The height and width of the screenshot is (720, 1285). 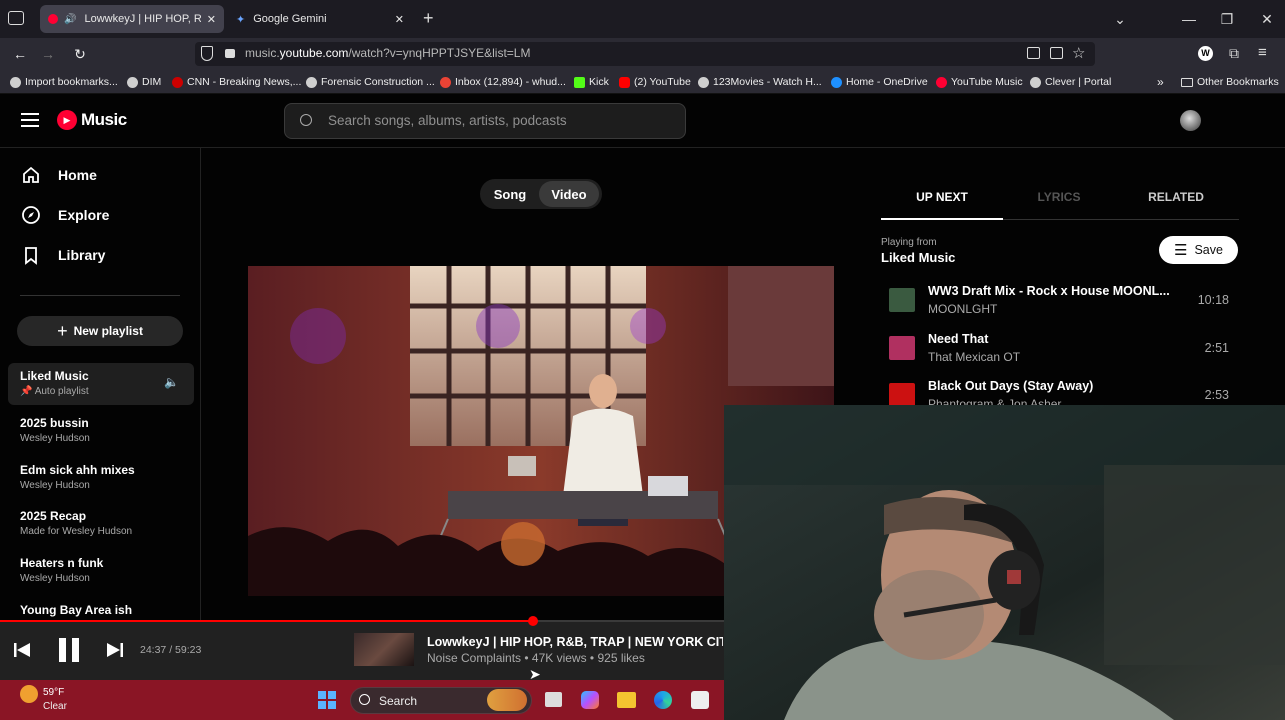 What do you see at coordinates (1187, 82) in the screenshot?
I see `folder-icon` at bounding box center [1187, 82].